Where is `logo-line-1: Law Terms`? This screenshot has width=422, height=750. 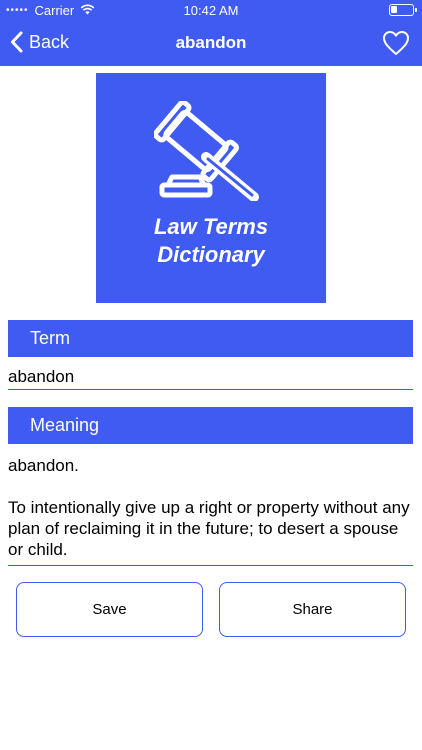 logo-line-1: Law Terms is located at coordinates (211, 226).